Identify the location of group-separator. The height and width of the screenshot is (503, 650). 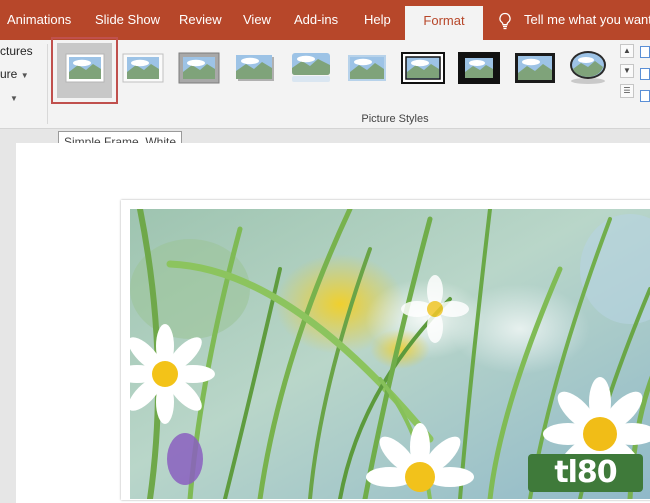
(47, 84).